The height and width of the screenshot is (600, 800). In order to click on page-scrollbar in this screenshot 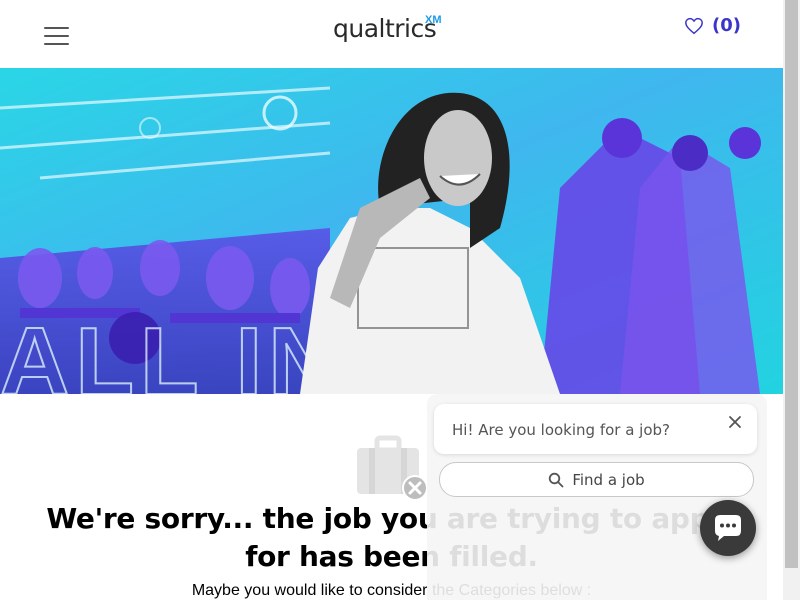, I will do `click(791, 300)`.